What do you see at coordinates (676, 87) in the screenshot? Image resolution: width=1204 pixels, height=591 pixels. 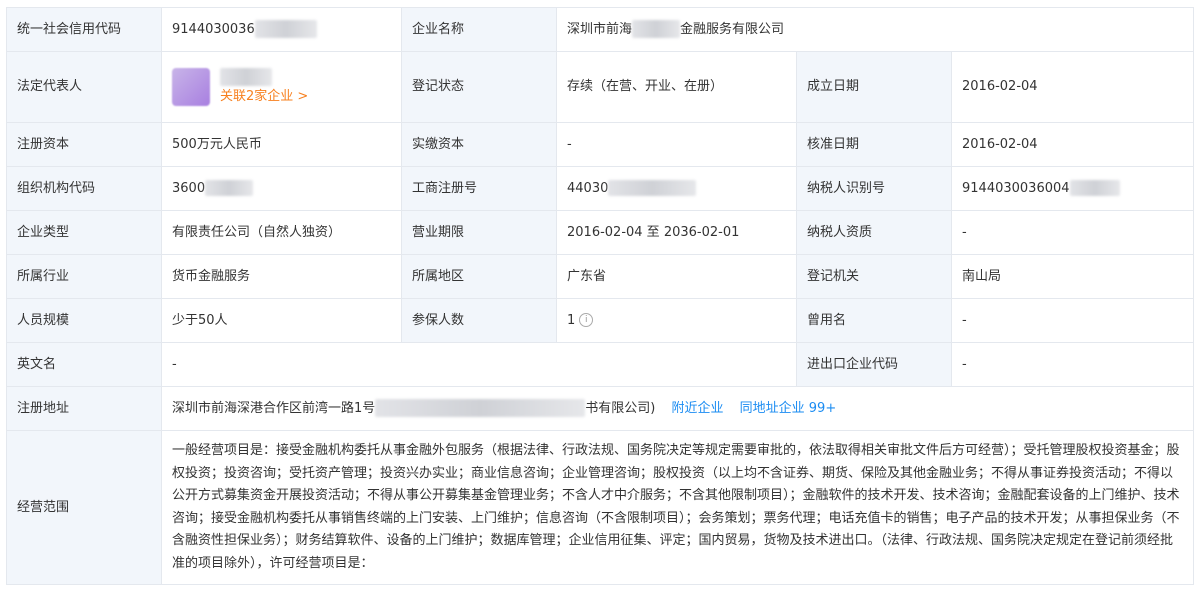 I see `status-value: 存续（在营、开业、在册）` at bounding box center [676, 87].